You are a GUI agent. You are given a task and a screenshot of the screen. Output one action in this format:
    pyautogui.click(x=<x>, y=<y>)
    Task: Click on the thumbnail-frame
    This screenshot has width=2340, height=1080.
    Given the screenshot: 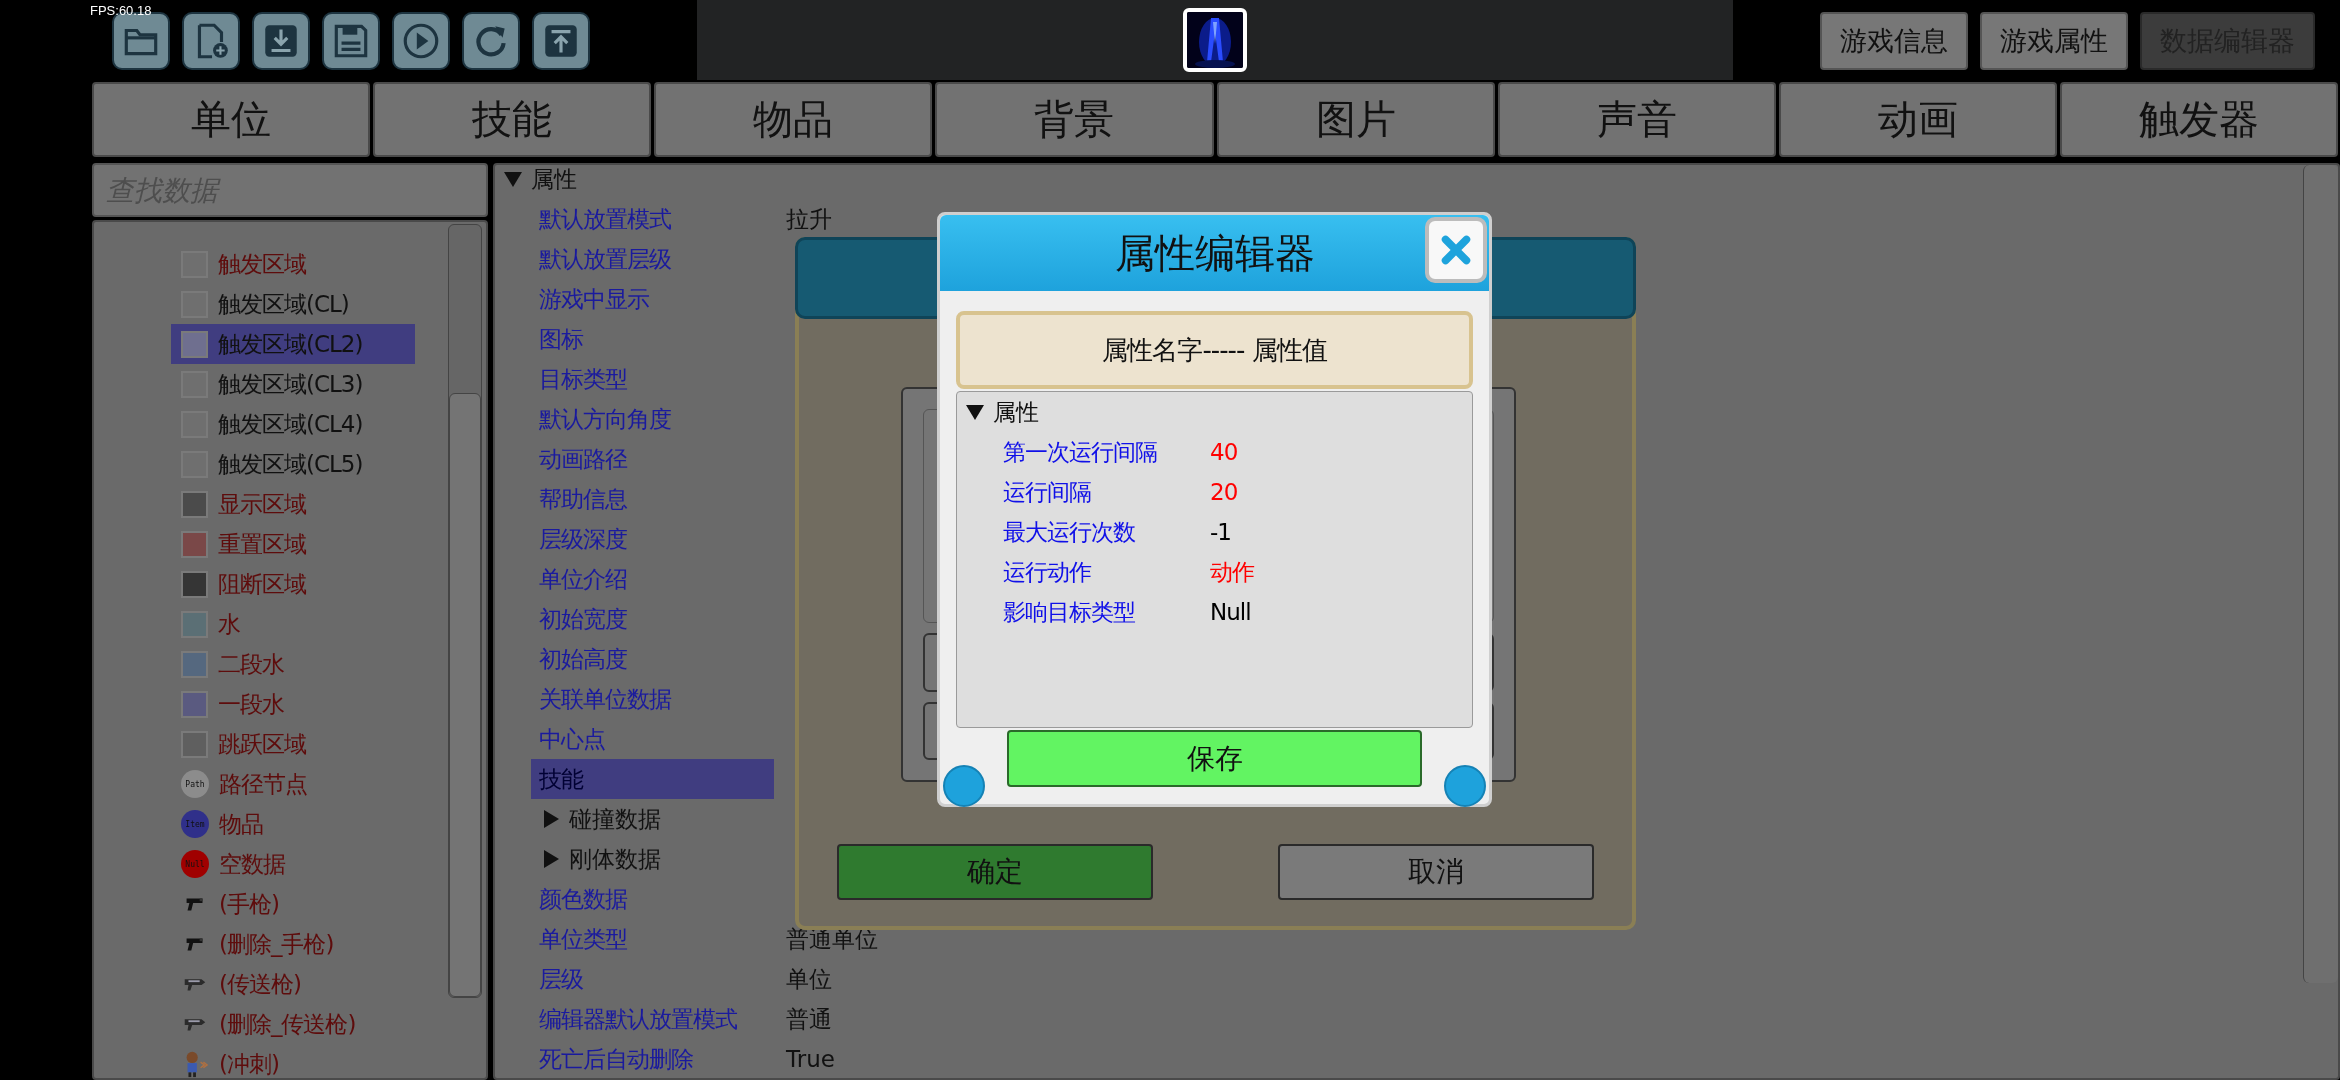 What is the action you would take?
    pyautogui.click(x=1215, y=40)
    